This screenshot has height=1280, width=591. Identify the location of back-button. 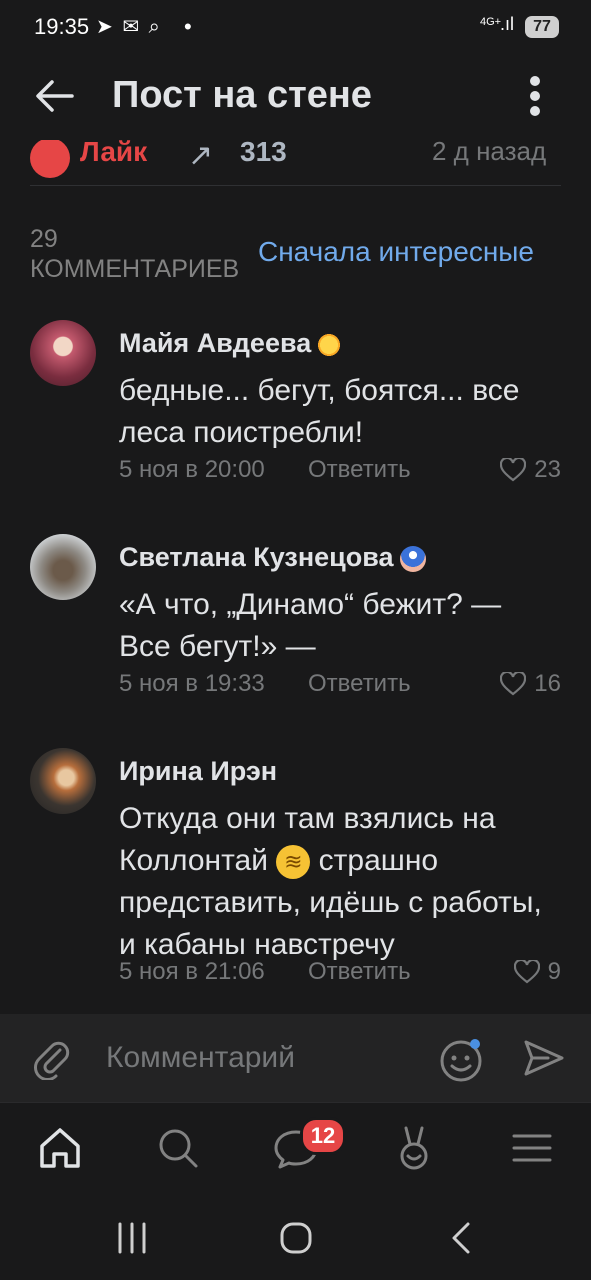
(55, 96).